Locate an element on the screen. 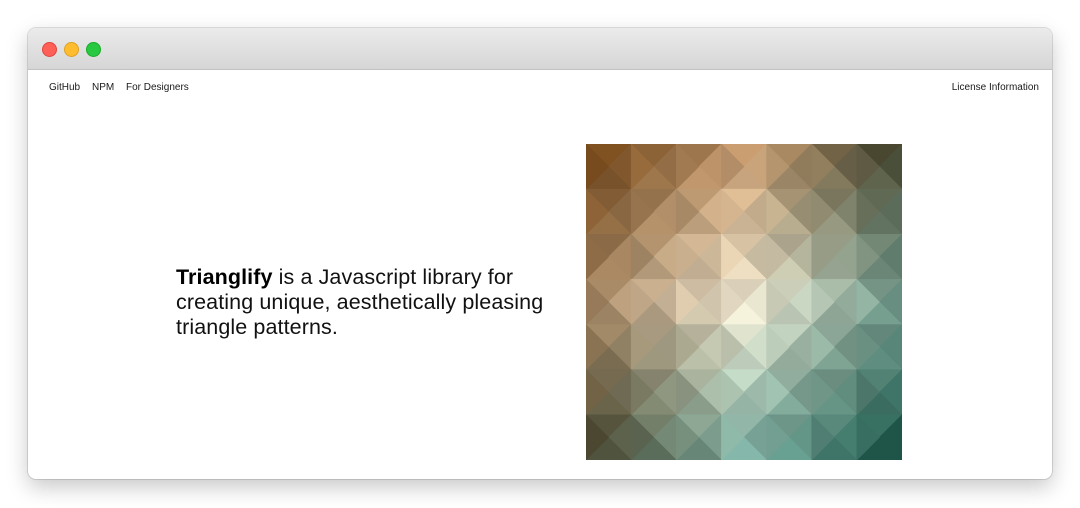 The image size is (1080, 508). nav-link-for-designers: For Designers is located at coordinates (157, 87).